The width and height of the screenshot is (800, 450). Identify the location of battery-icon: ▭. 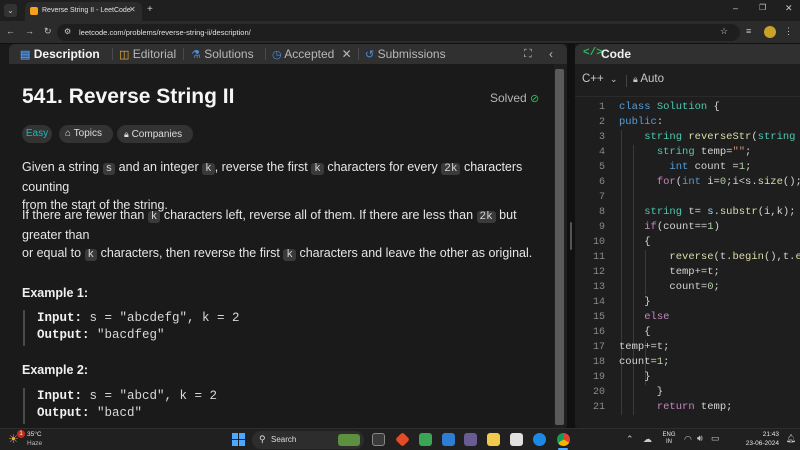
(715, 438).